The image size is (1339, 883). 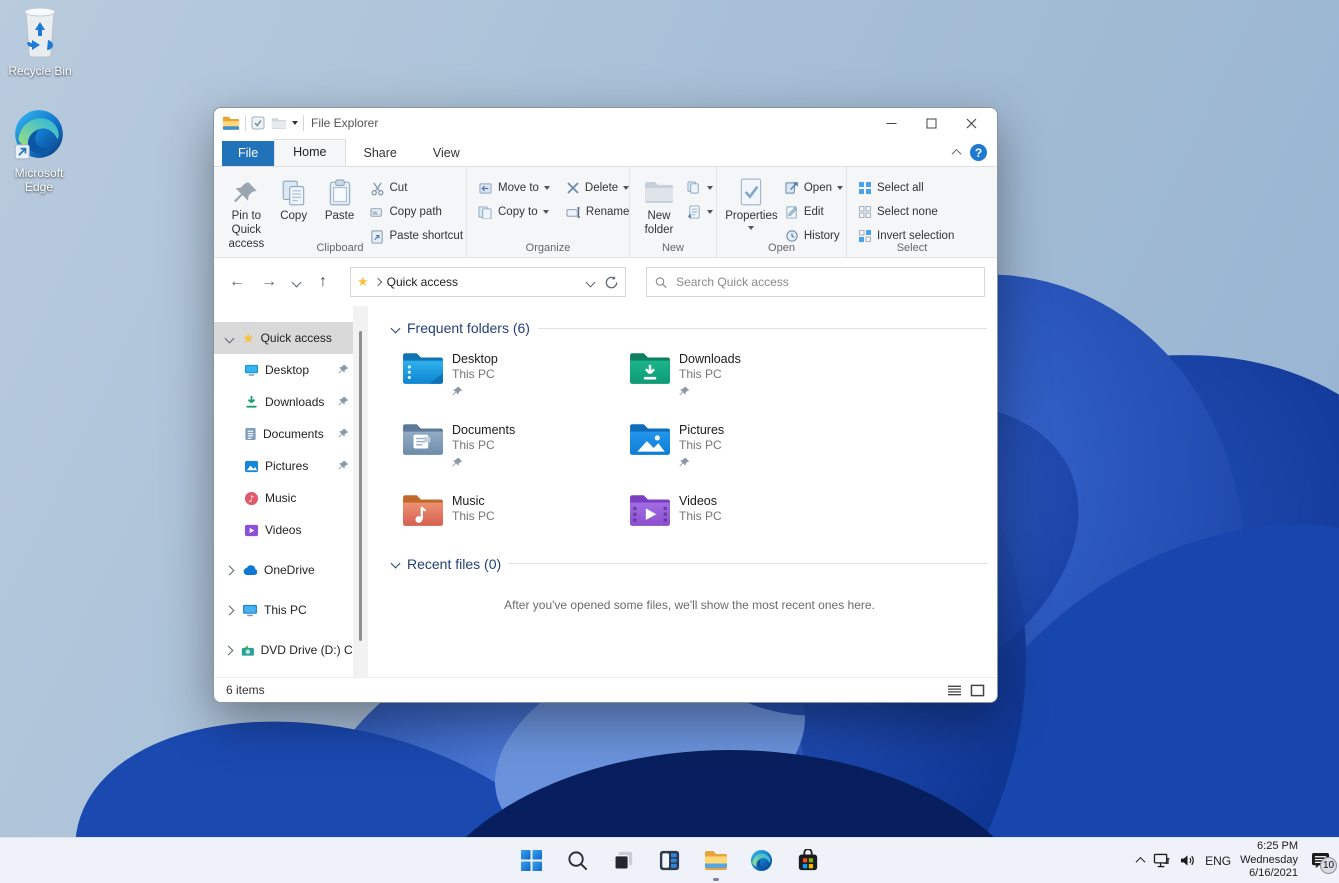 I want to click on folder-tile-desktop: Desktop This PC, so click(x=515, y=373).